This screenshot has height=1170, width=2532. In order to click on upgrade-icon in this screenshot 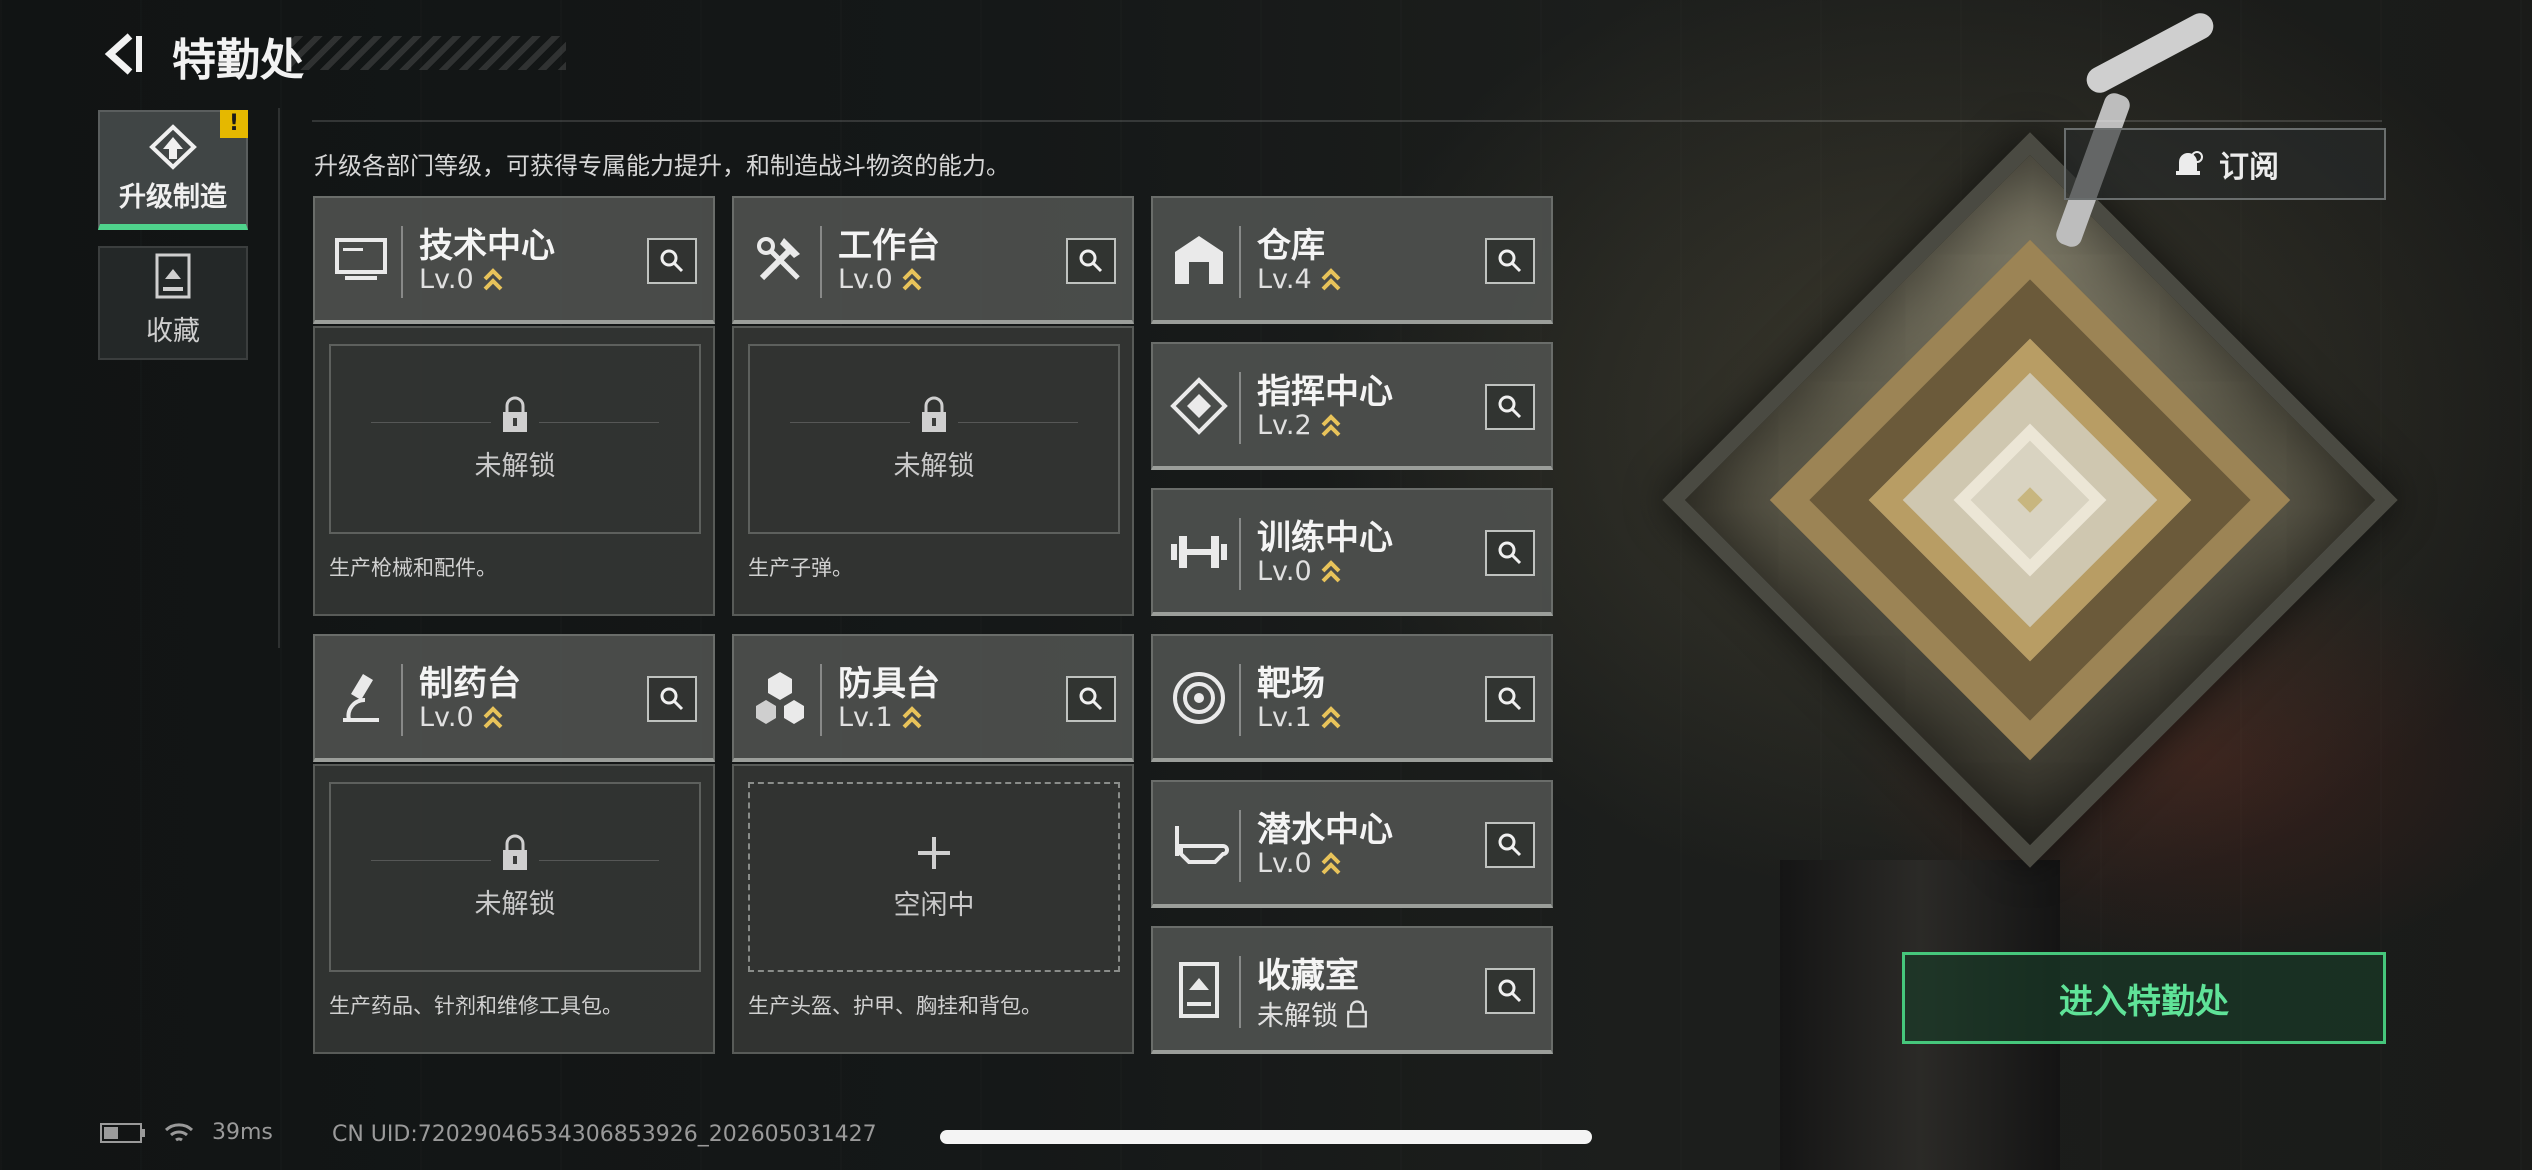, I will do `click(173, 147)`.